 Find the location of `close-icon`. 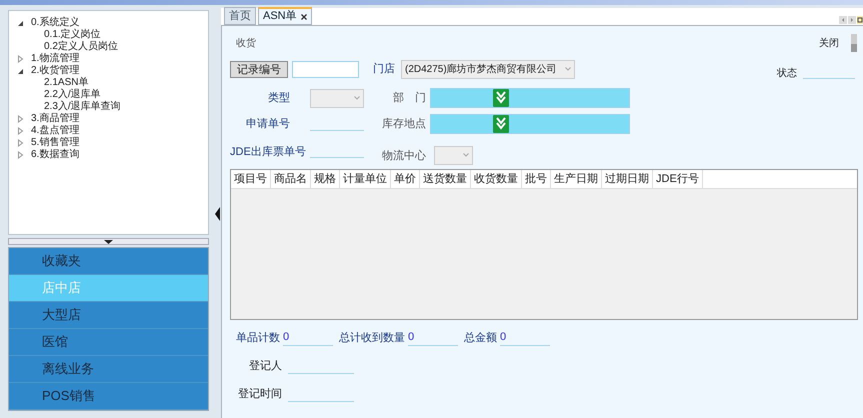

close-icon is located at coordinates (303, 17).